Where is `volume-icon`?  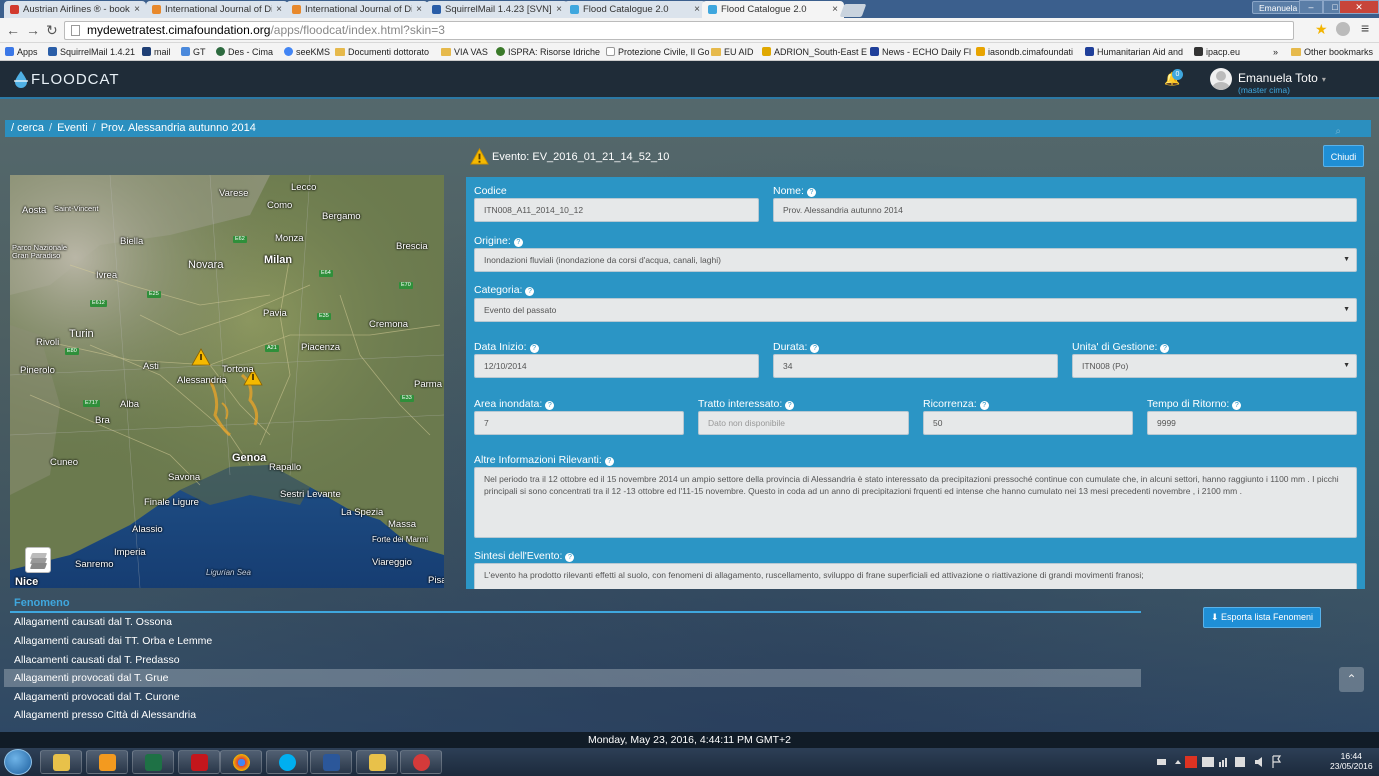
volume-icon is located at coordinates (1258, 762).